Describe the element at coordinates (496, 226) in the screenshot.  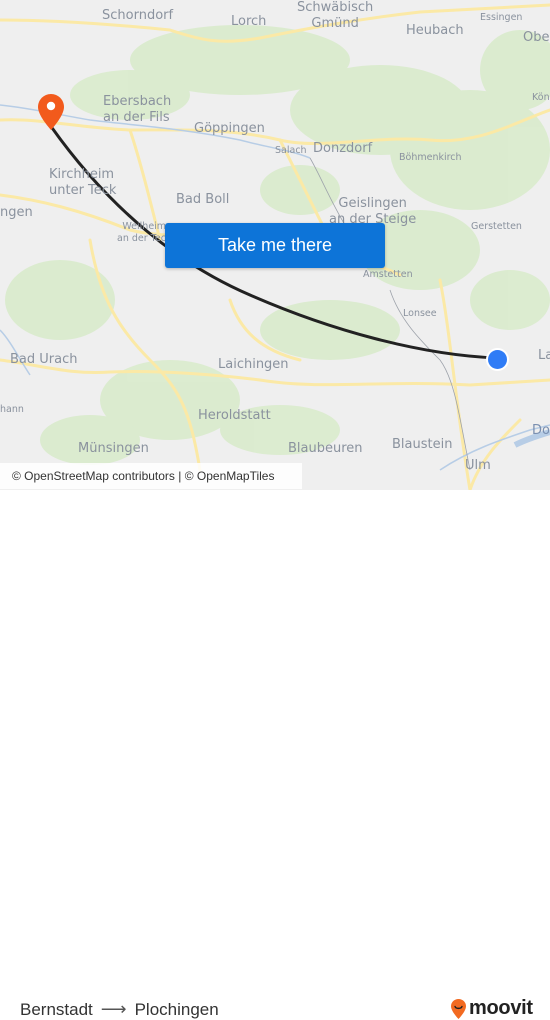
I see `place-label: Gerstetten` at that location.